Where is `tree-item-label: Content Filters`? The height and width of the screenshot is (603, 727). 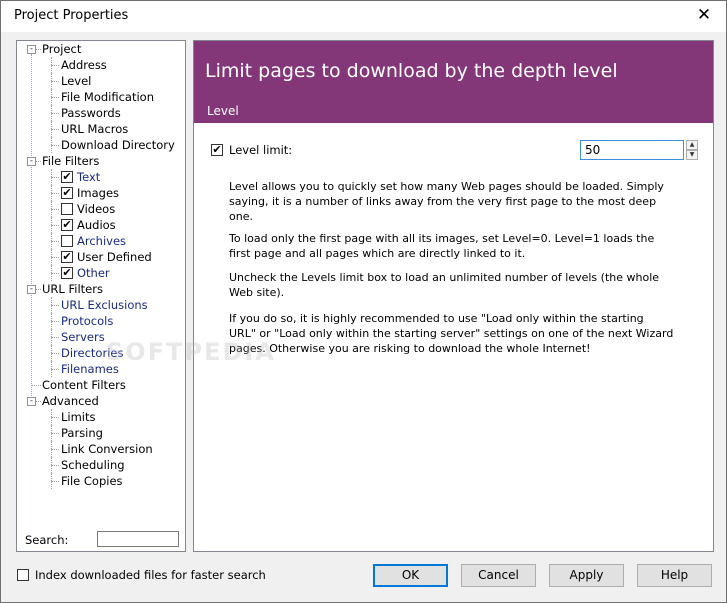 tree-item-label: Content Filters is located at coordinates (84, 385).